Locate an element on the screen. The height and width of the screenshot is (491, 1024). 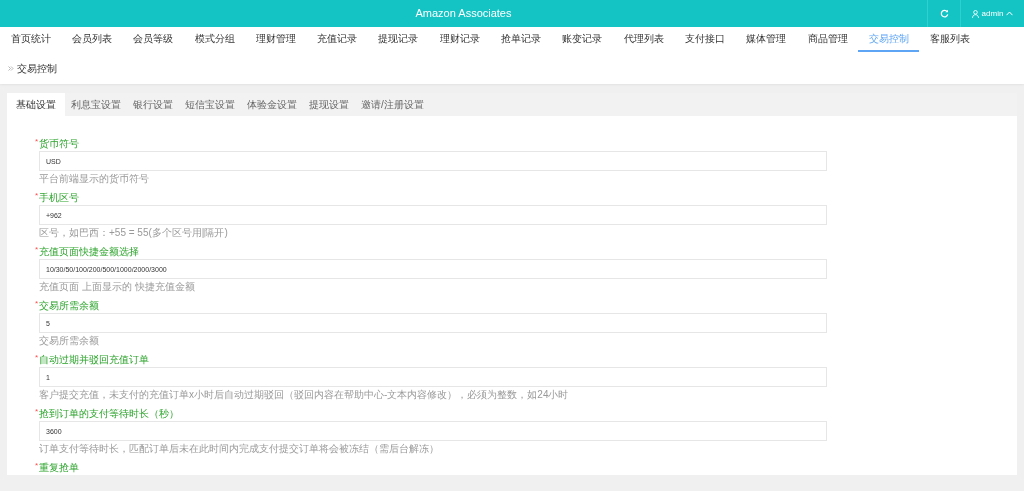
help-text: 充值页面 上面显示的 快捷充值金额 is located at coordinates (117, 287).